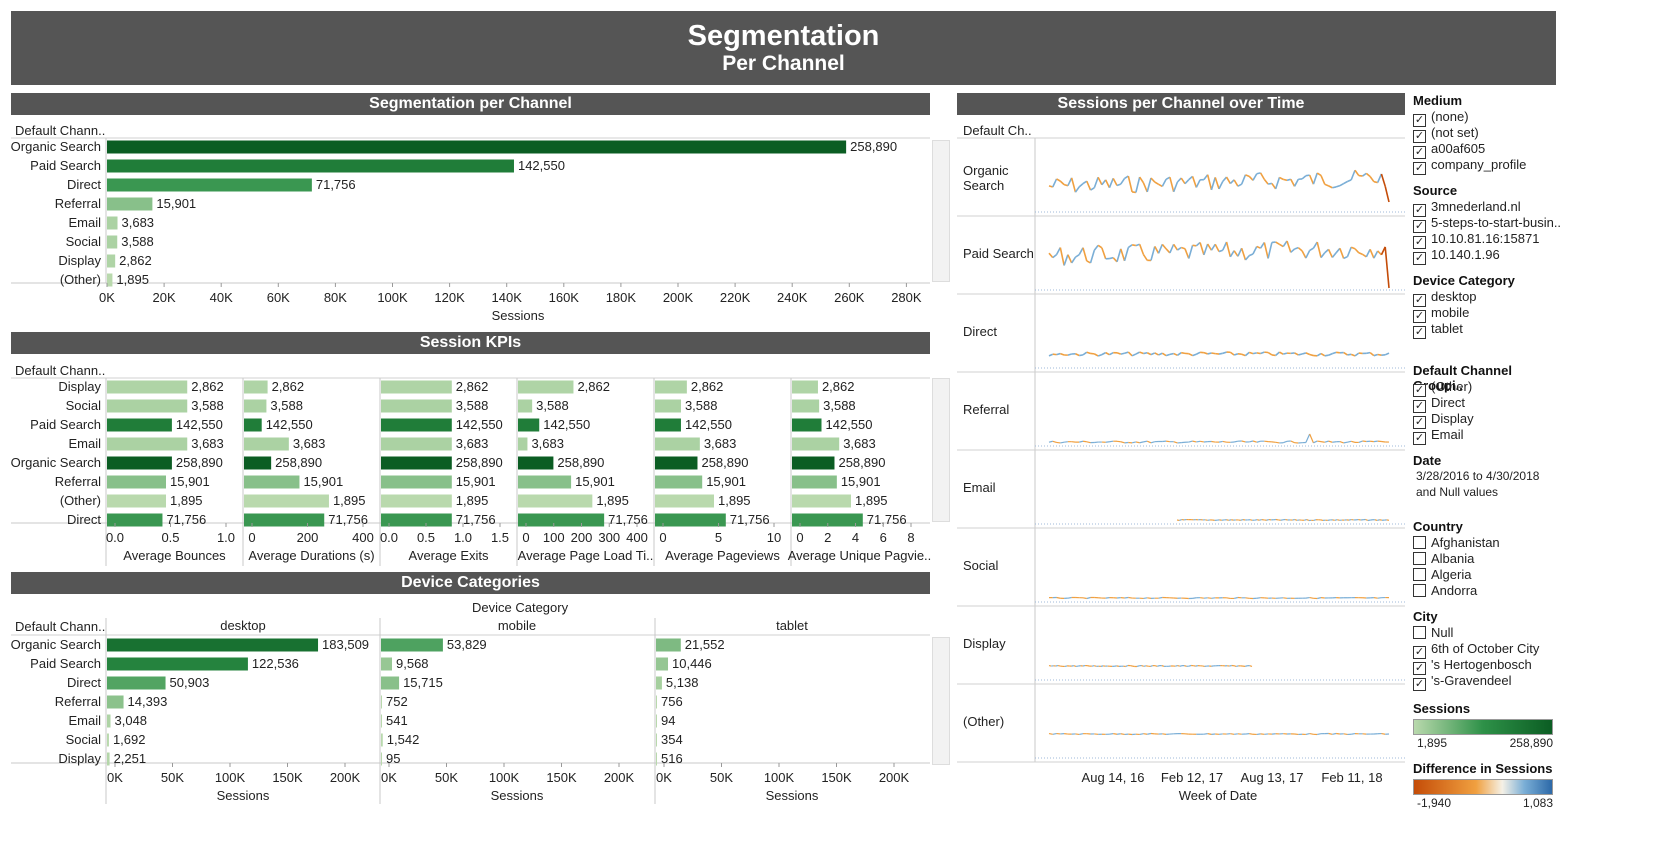 The image size is (1657, 861). What do you see at coordinates (656, 702) in the screenshot?
I see `device-bar-tablet-referral` at bounding box center [656, 702].